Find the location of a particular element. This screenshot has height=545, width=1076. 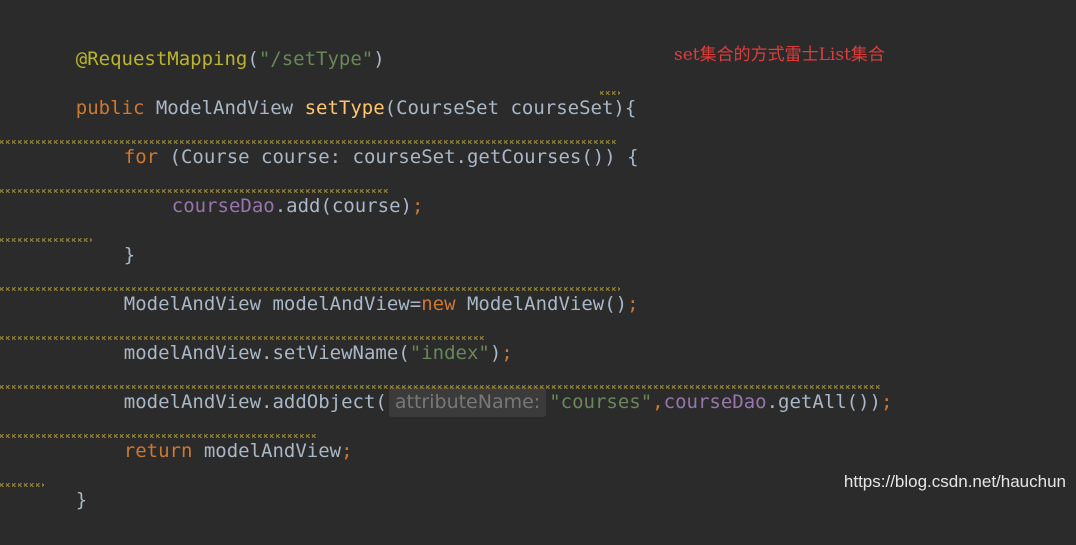

watermark: https://blog.csdn.net/hauchun is located at coordinates (954, 481).